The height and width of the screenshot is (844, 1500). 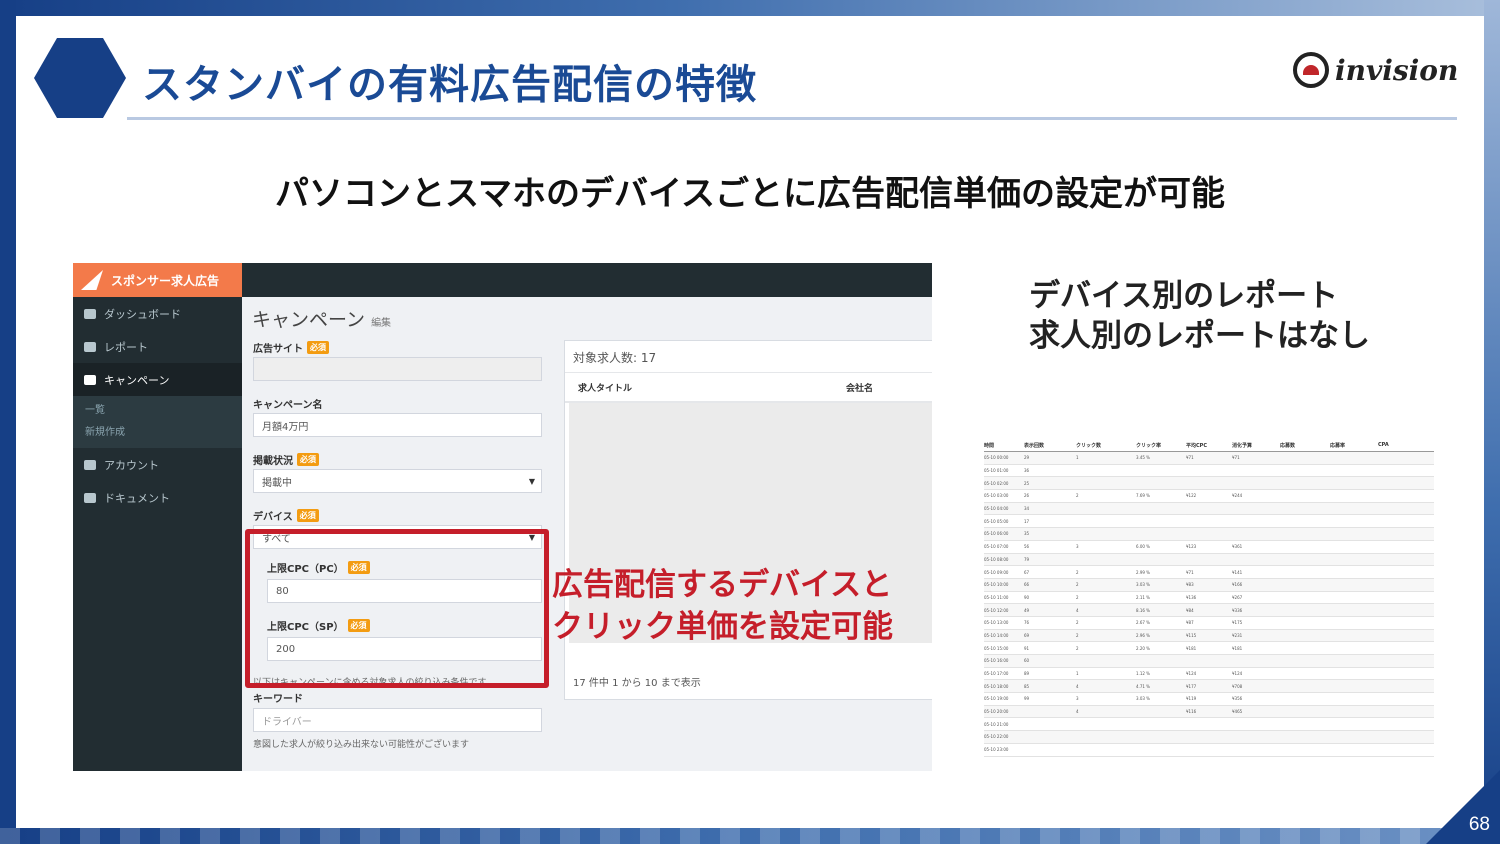 What do you see at coordinates (1143, 648) in the screenshot?
I see `table-cell: 2.20 %` at bounding box center [1143, 648].